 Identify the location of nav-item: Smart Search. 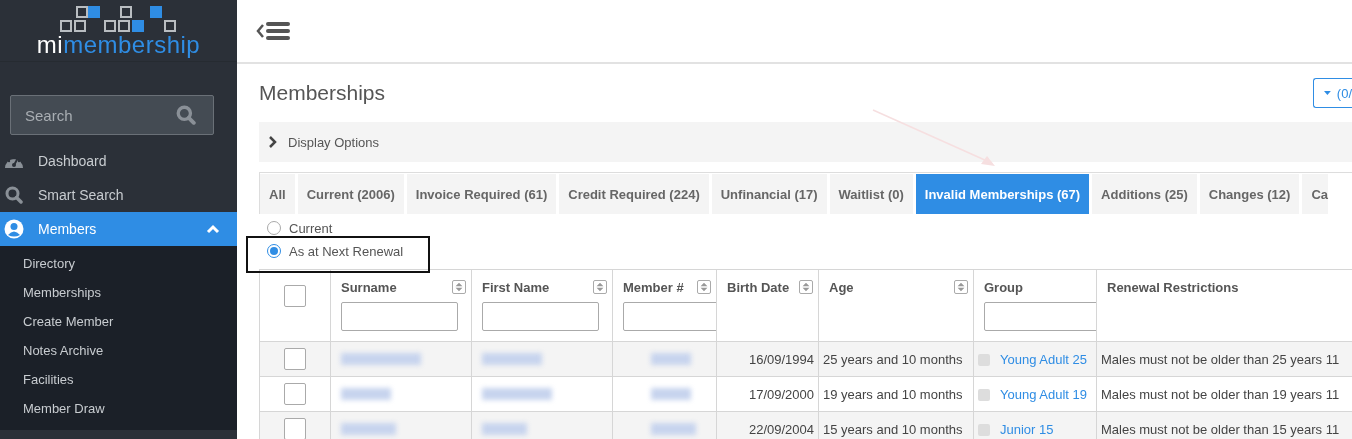
(118, 195).